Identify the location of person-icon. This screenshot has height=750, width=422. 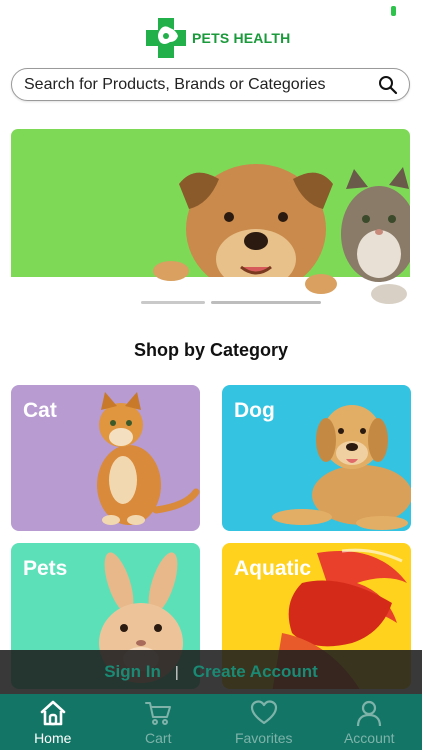
(369, 713).